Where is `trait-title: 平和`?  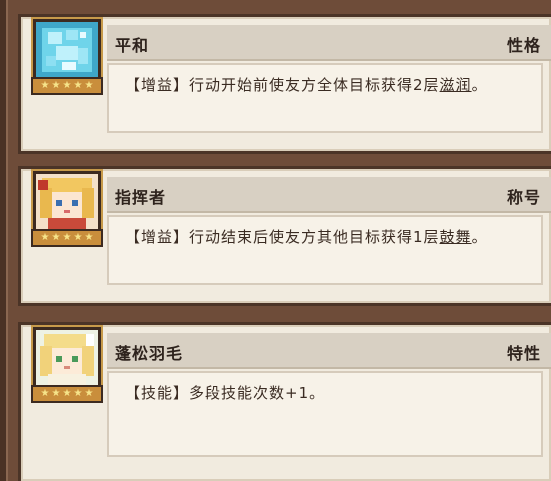
trait-title: 平和 is located at coordinates (132, 45).